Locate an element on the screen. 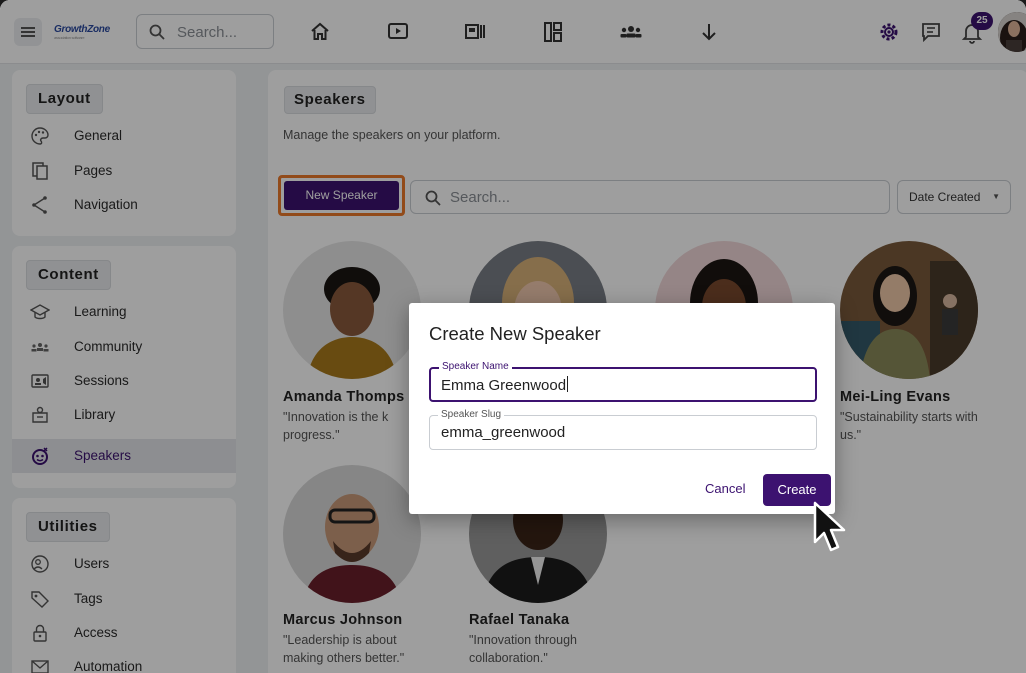  speaker-slug-field: Speaker Slug emma_greenwood is located at coordinates (623, 429).